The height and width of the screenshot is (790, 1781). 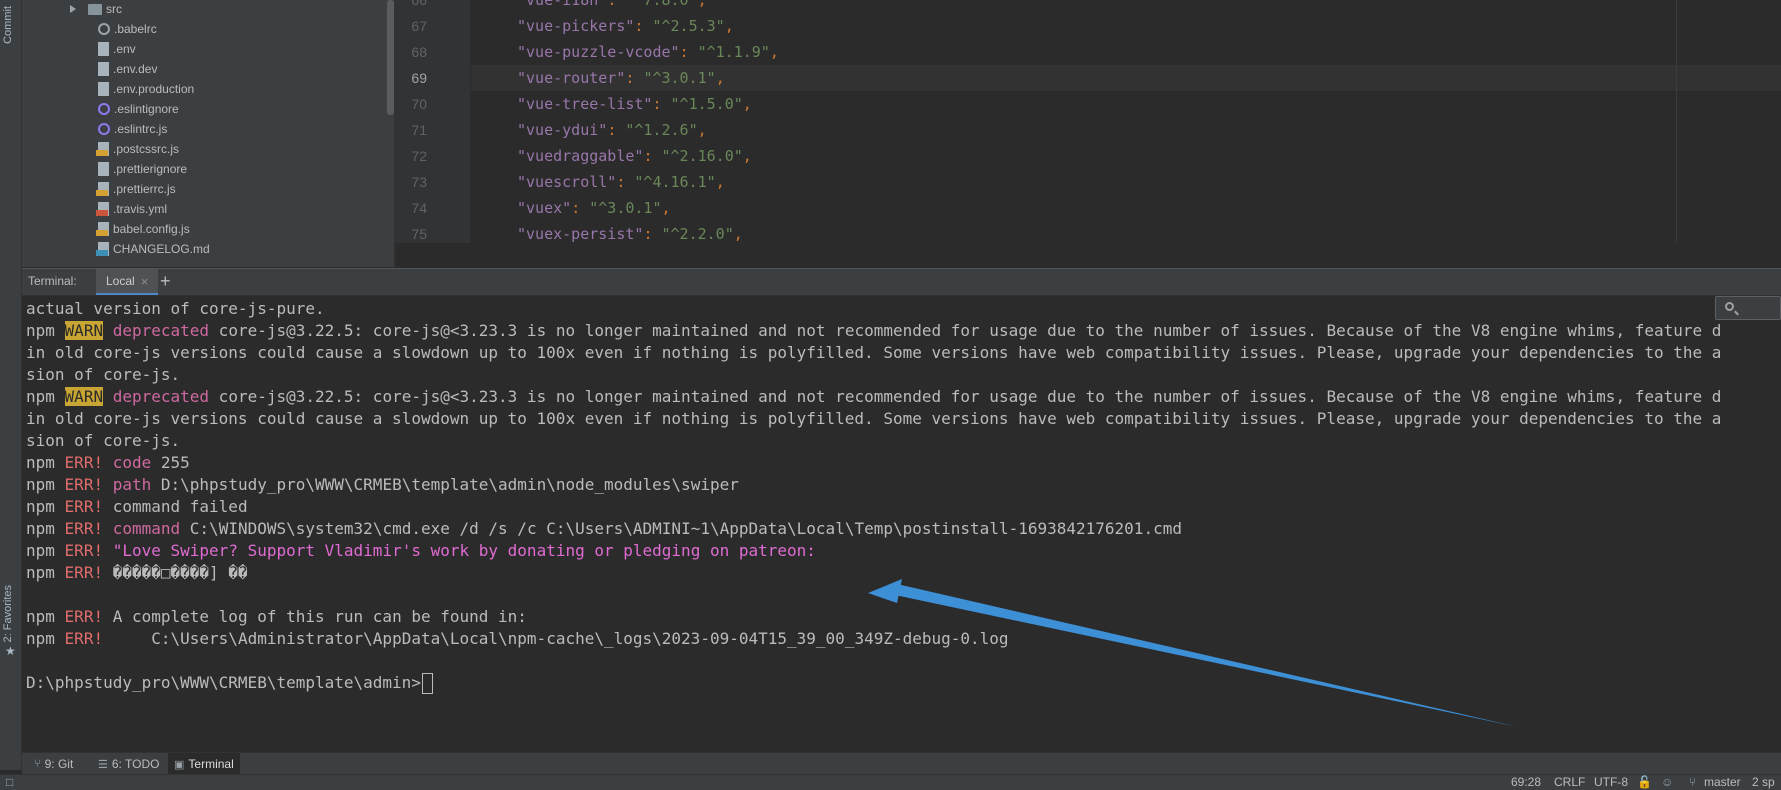 What do you see at coordinates (146, 109) in the screenshot?
I see `tree-item-label: .eslintignore` at bounding box center [146, 109].